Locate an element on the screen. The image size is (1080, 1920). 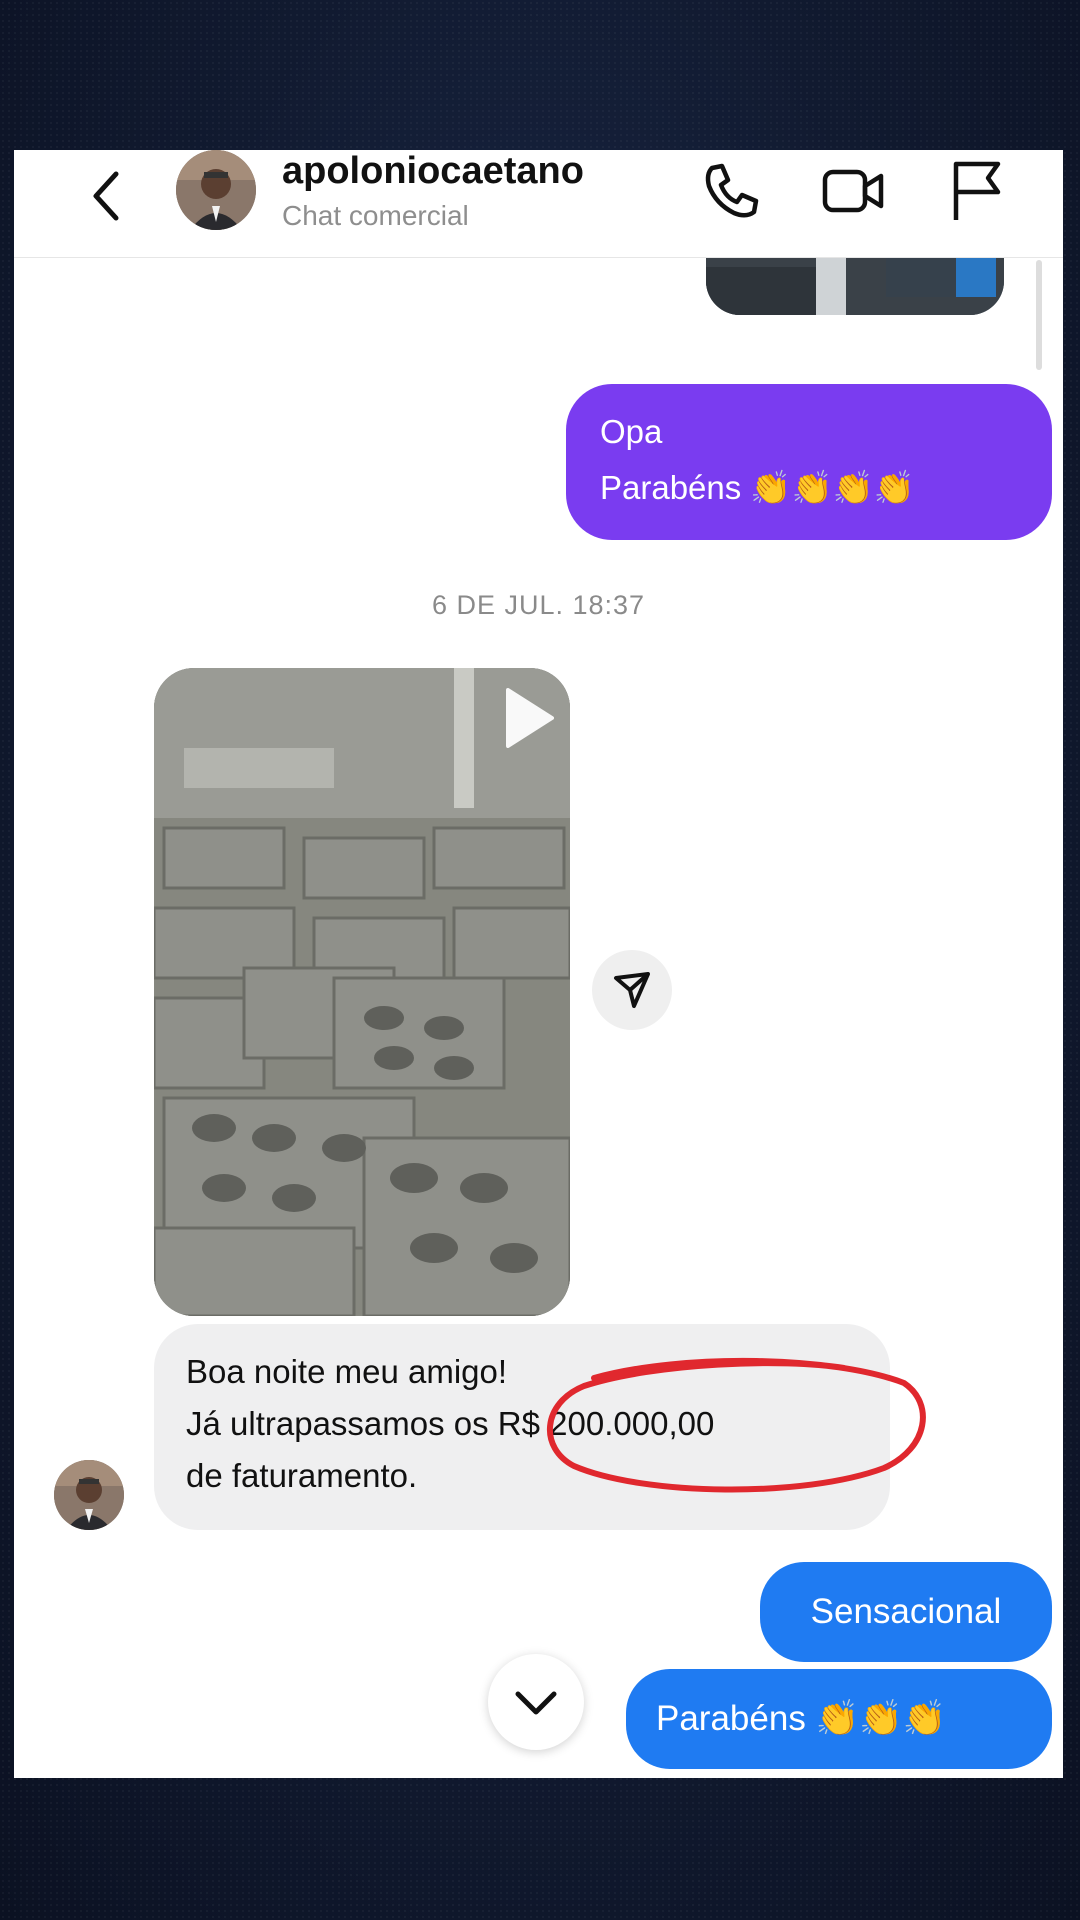
share-button is located at coordinates (632, 990).